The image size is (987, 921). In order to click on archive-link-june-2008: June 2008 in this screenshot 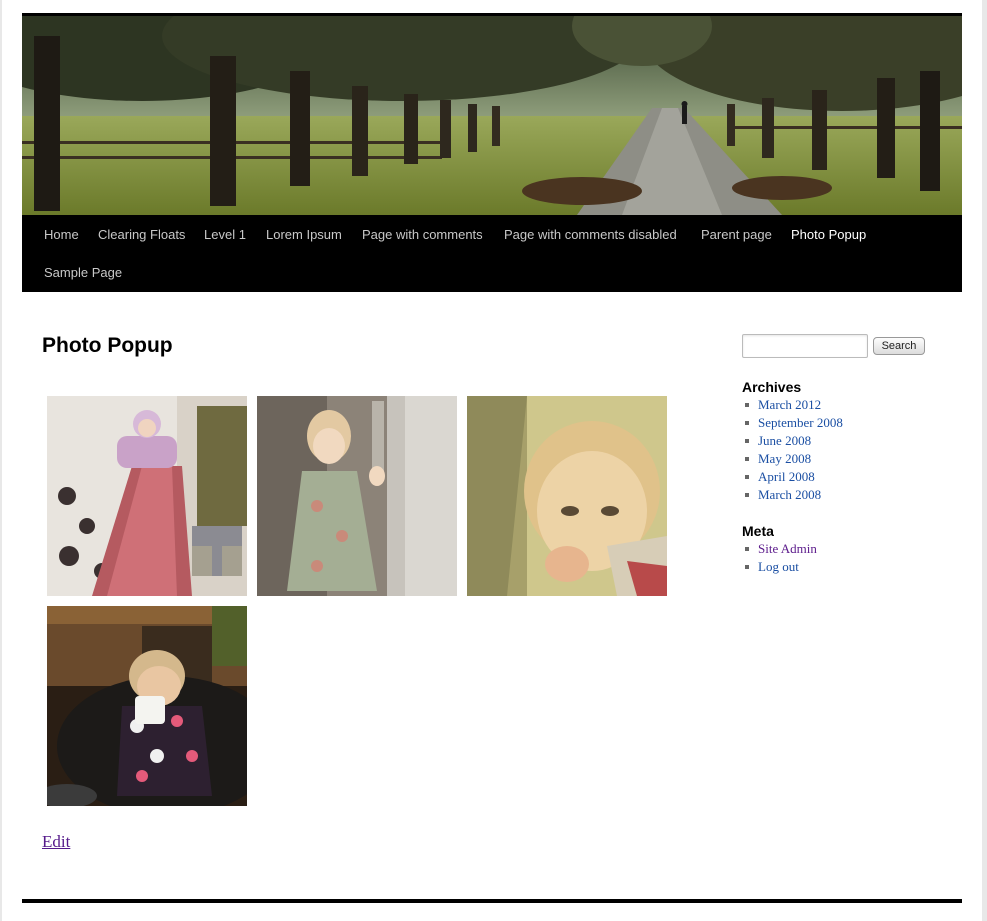, I will do `click(784, 440)`.